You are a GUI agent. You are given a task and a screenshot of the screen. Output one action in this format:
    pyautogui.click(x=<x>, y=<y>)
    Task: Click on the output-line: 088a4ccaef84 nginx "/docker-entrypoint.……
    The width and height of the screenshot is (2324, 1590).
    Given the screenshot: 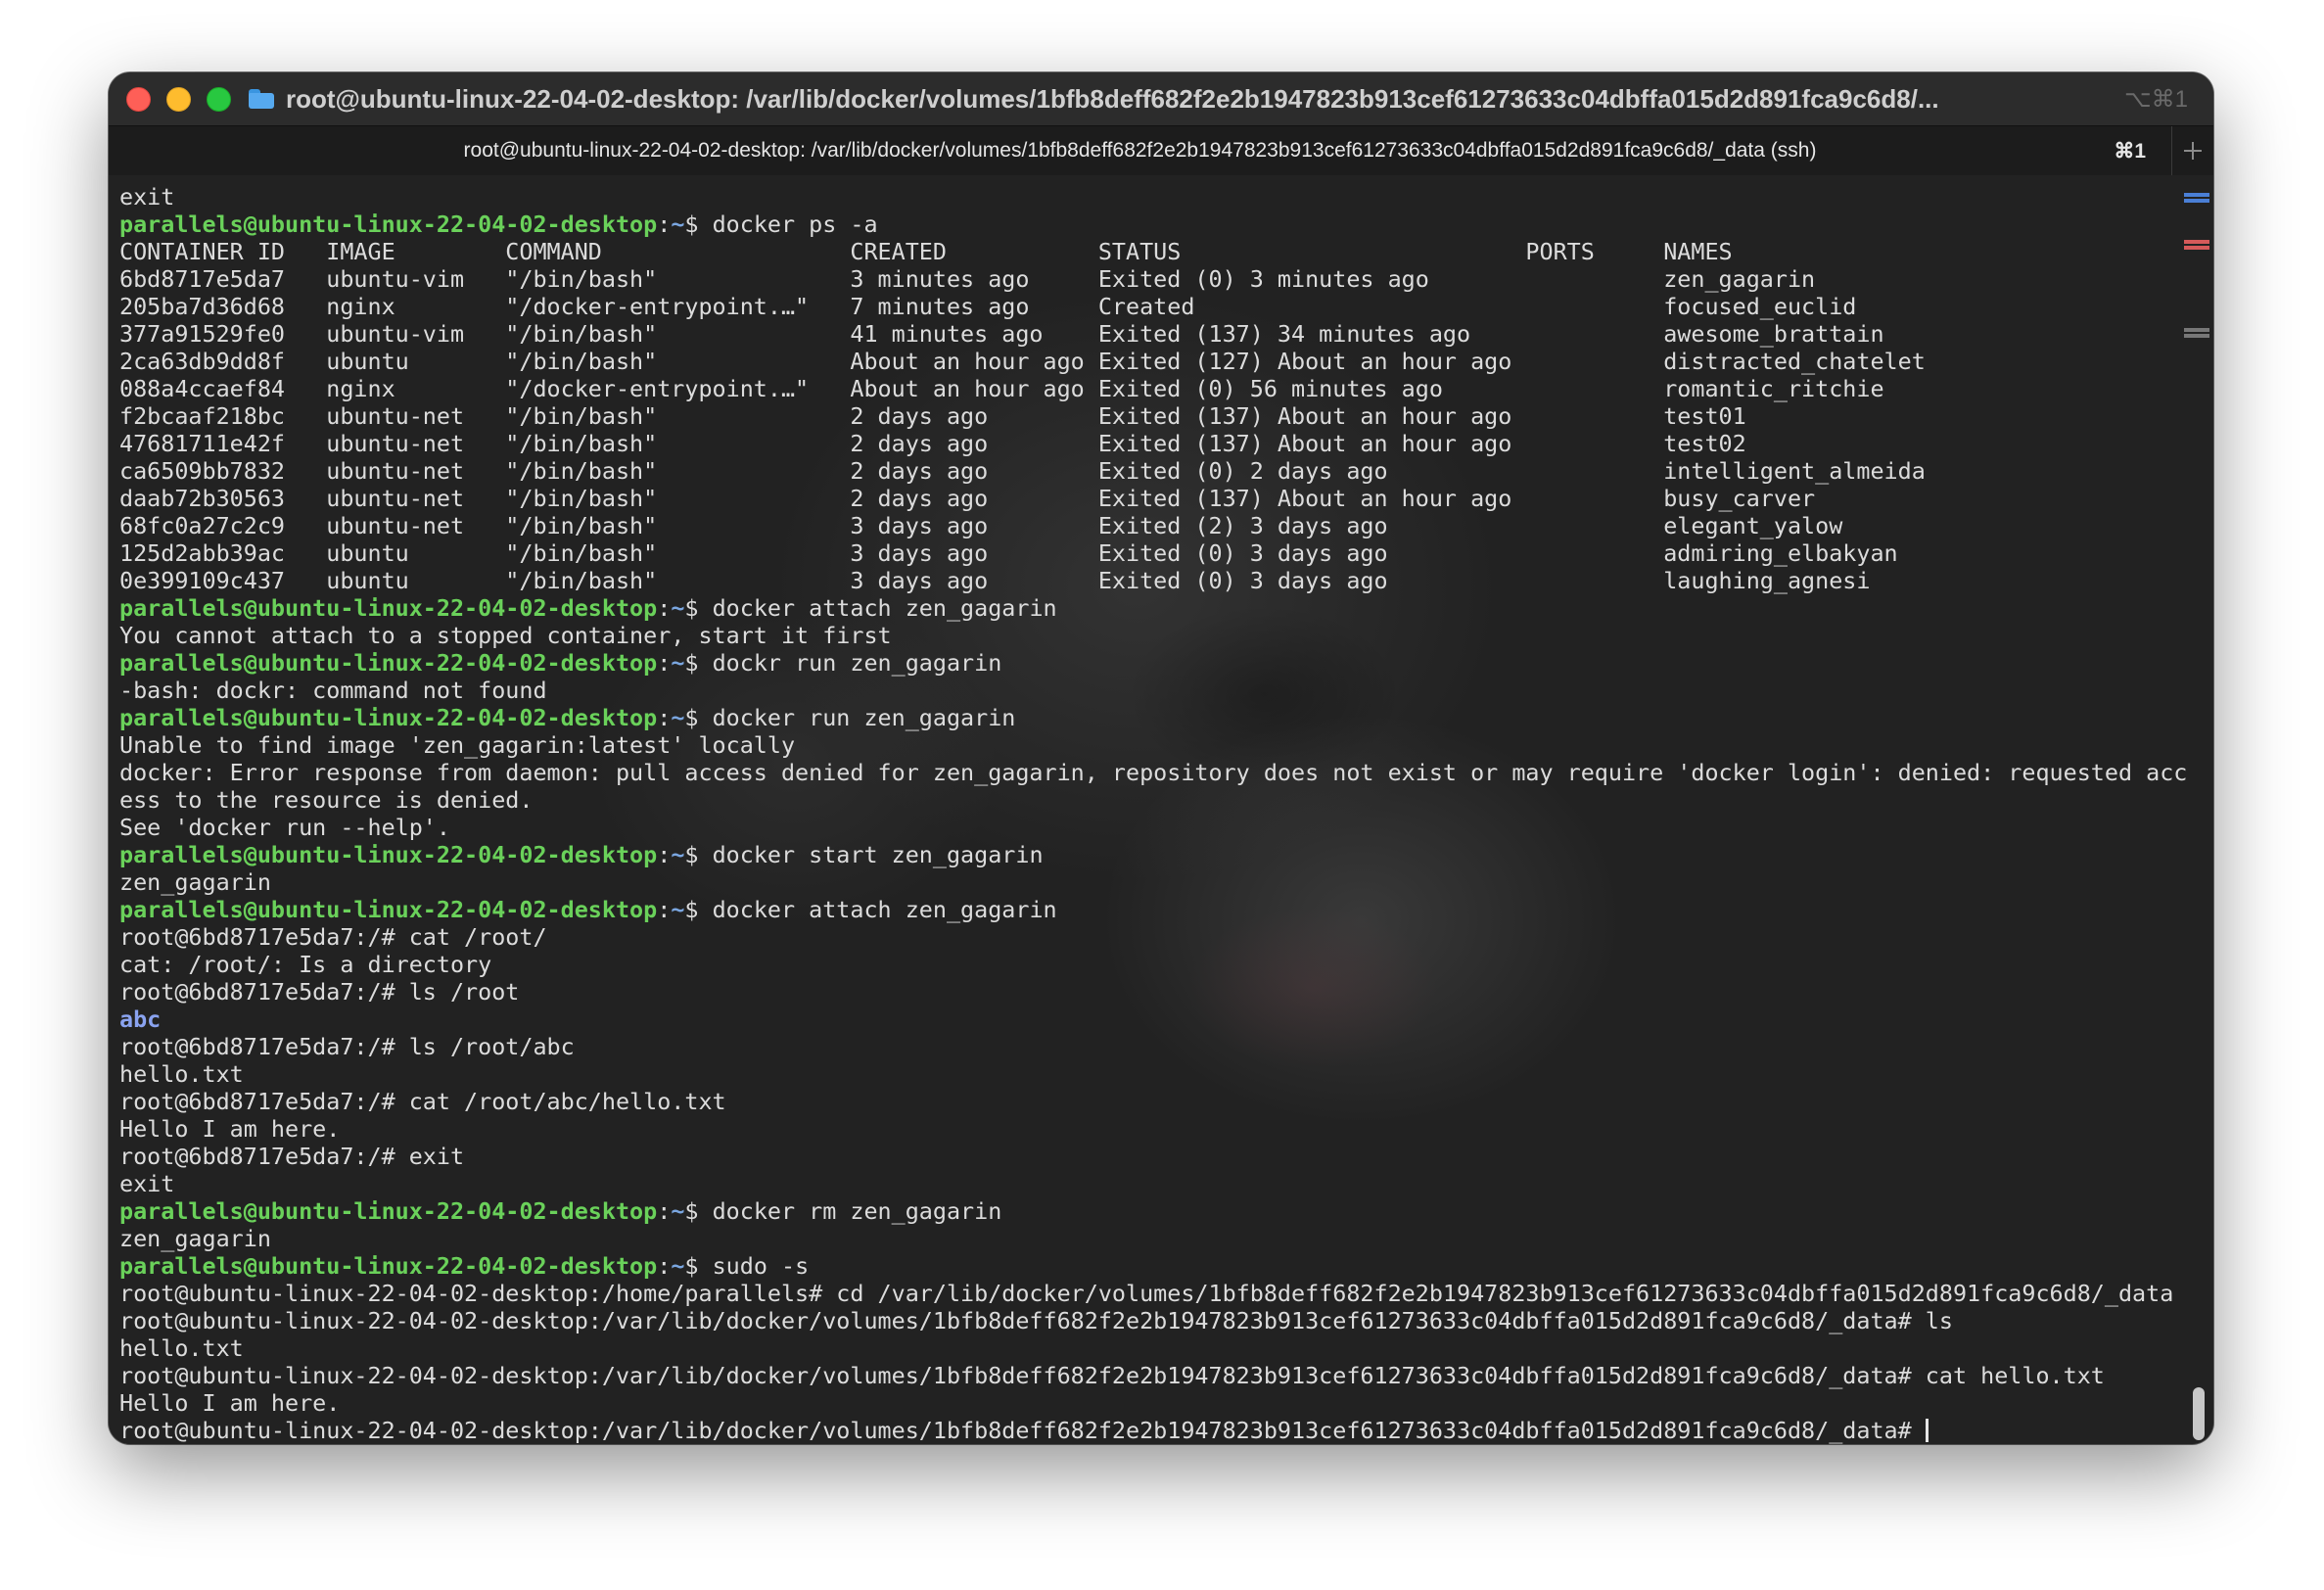 What is the action you would take?
    pyautogui.click(x=1147, y=388)
    